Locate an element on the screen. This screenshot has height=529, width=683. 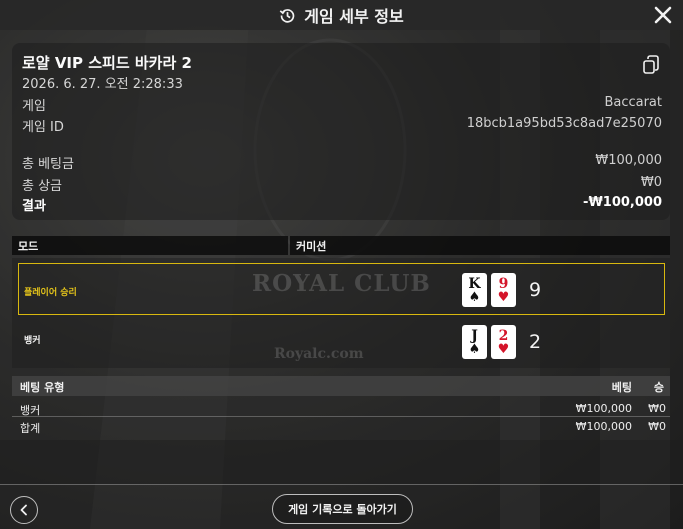
header-bar: 게임 세부 정보 is located at coordinates (341, 15).